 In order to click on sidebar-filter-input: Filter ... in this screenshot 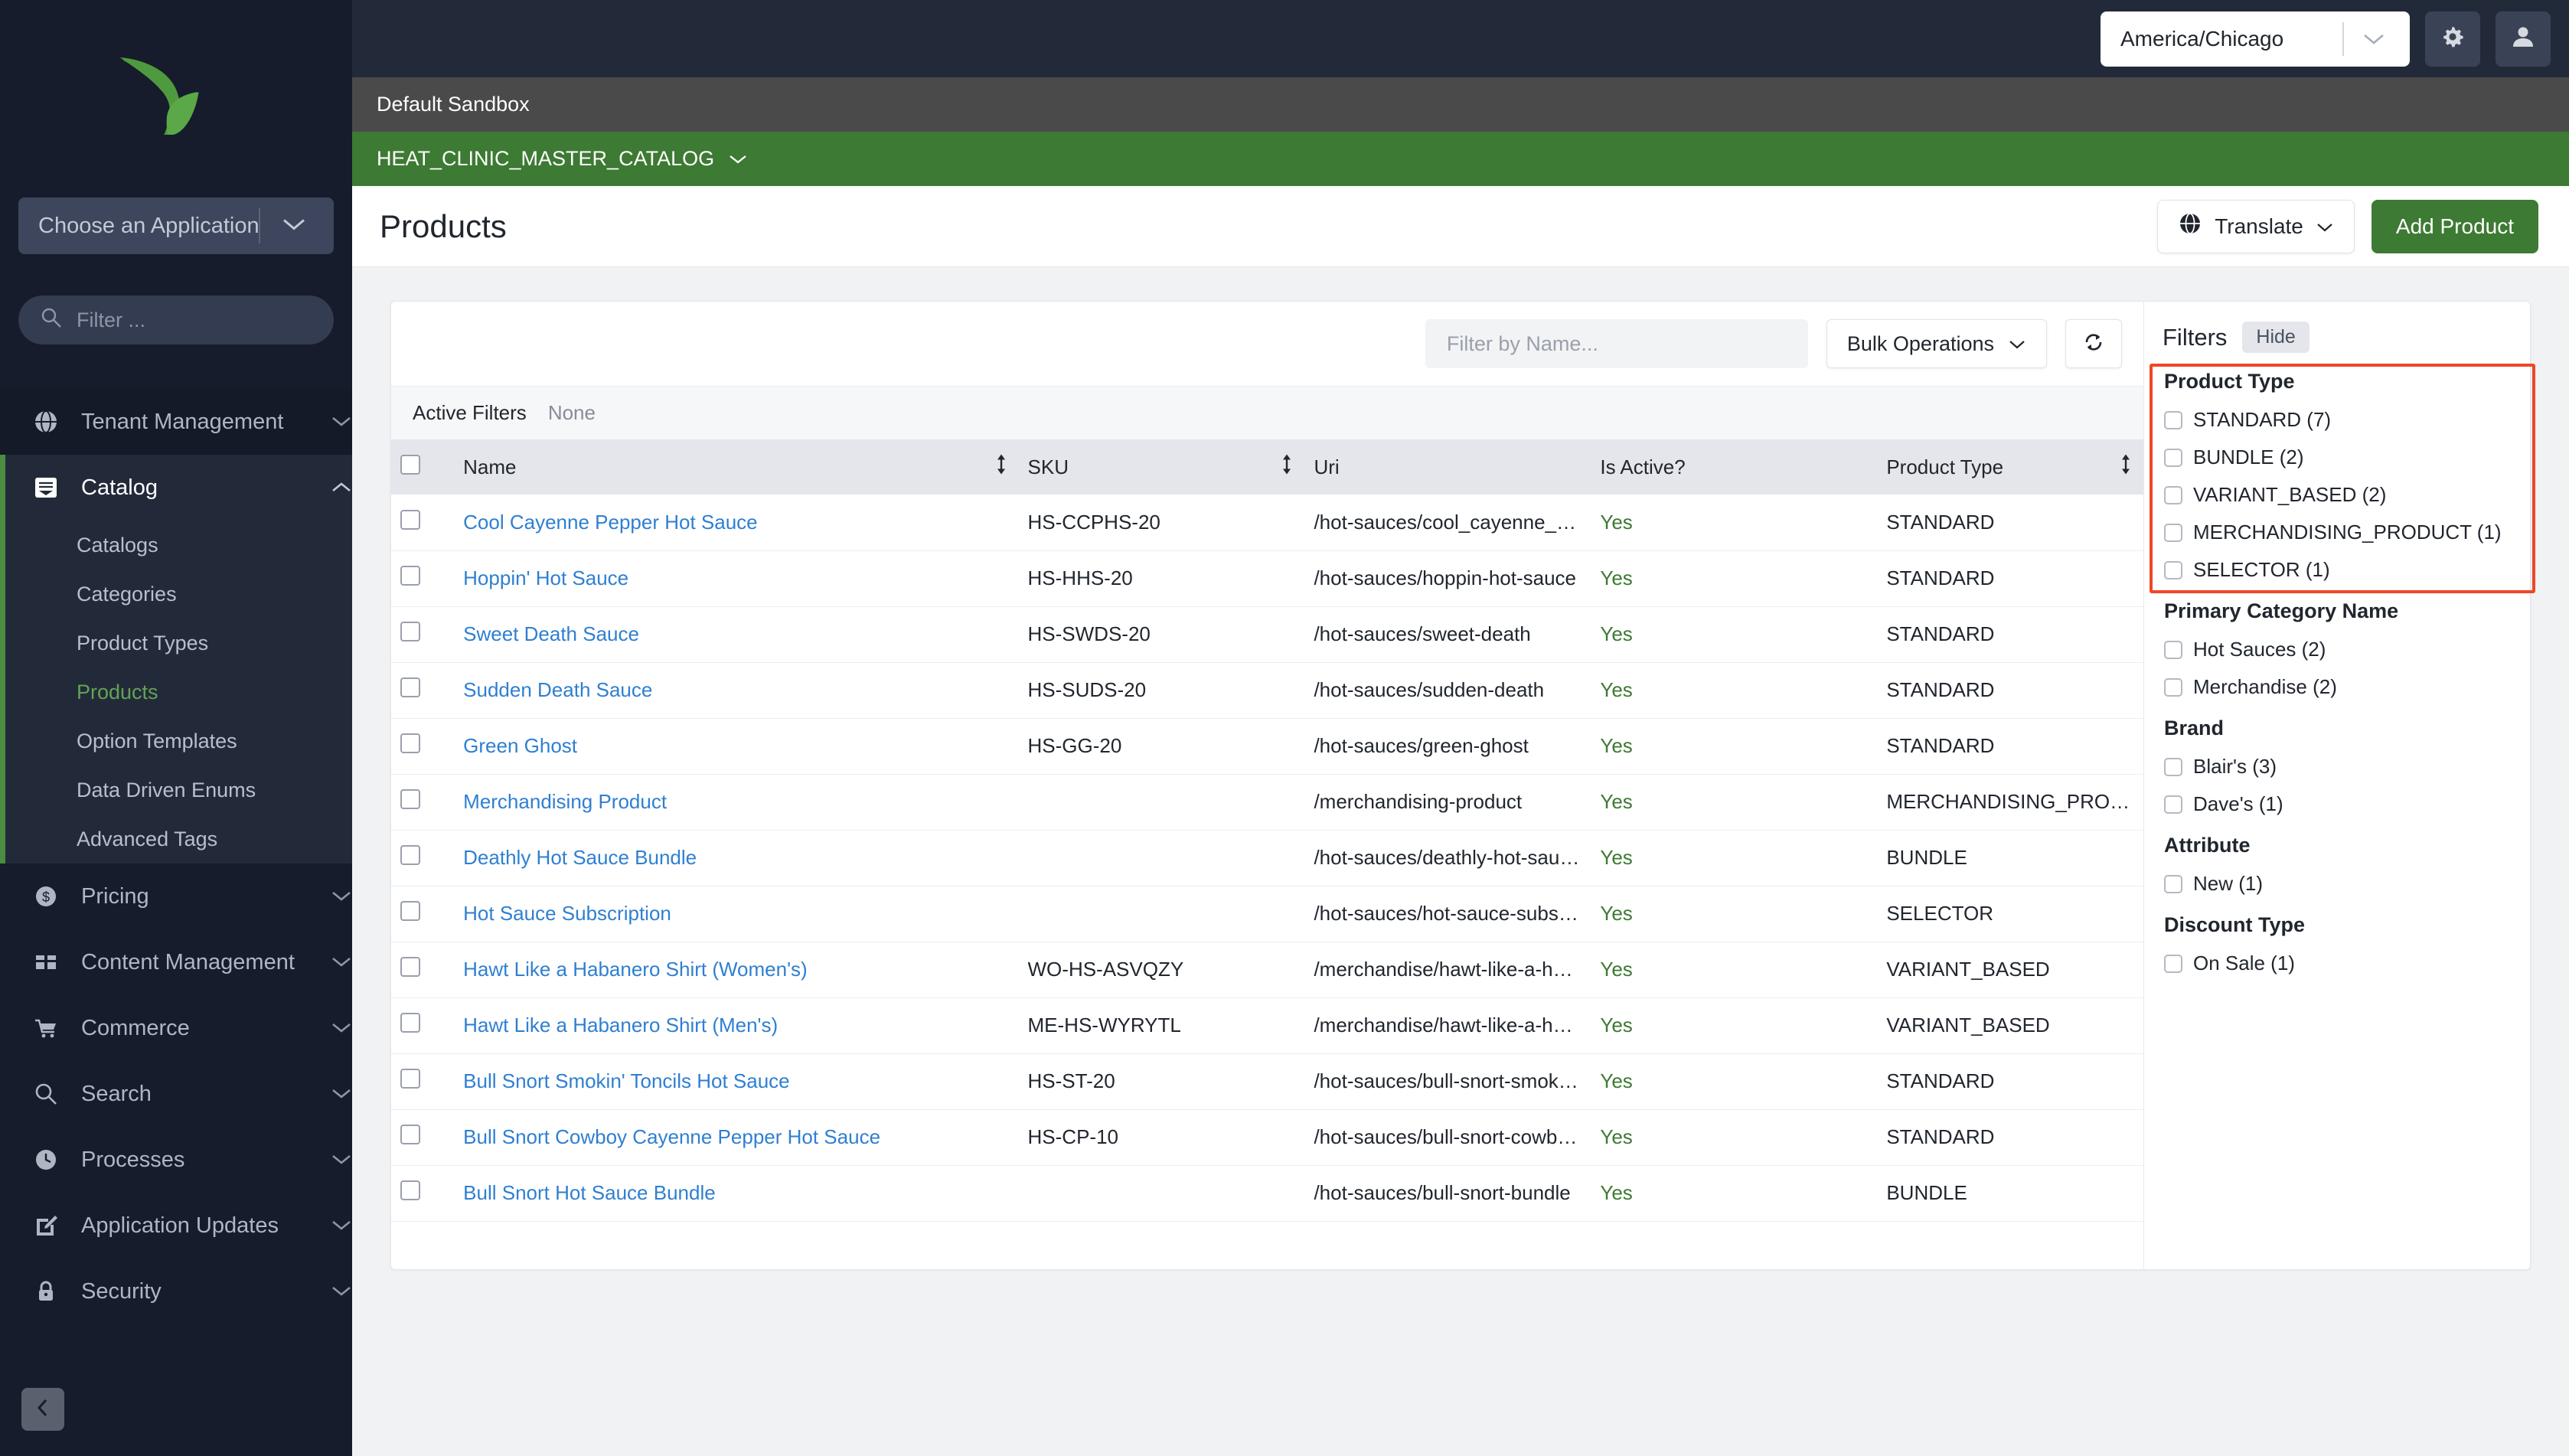, I will do `click(176, 320)`.